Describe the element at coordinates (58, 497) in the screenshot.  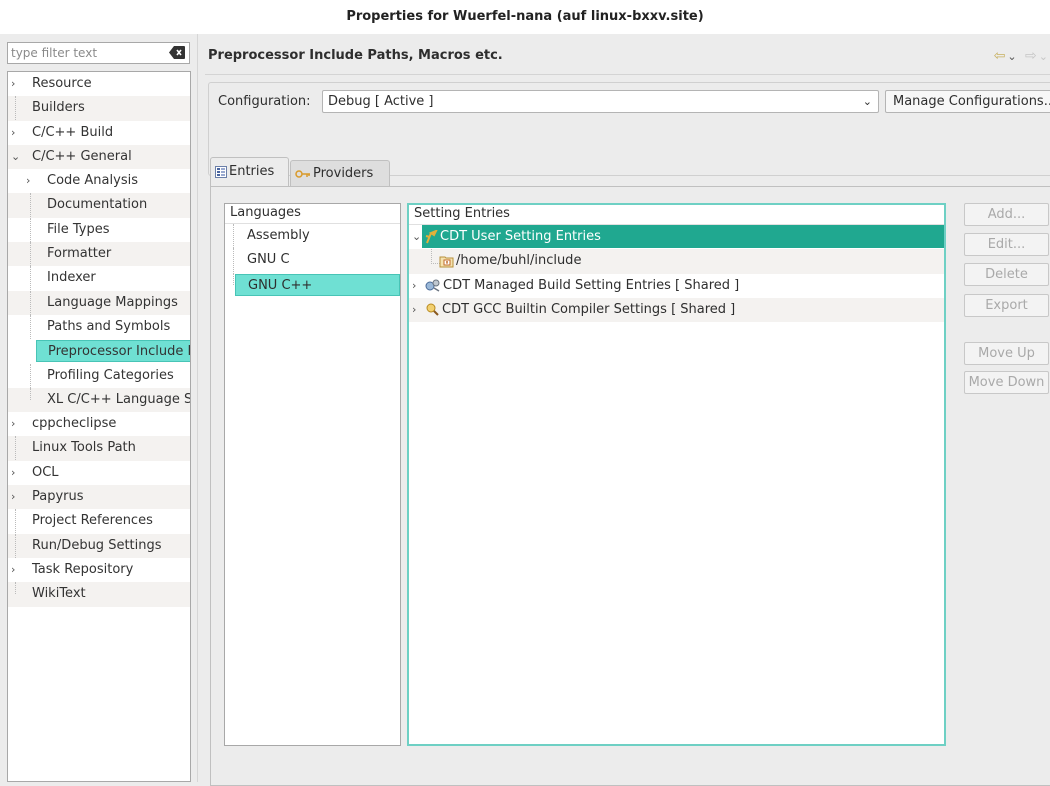
I see `tree-item-label: Papyrus` at that location.